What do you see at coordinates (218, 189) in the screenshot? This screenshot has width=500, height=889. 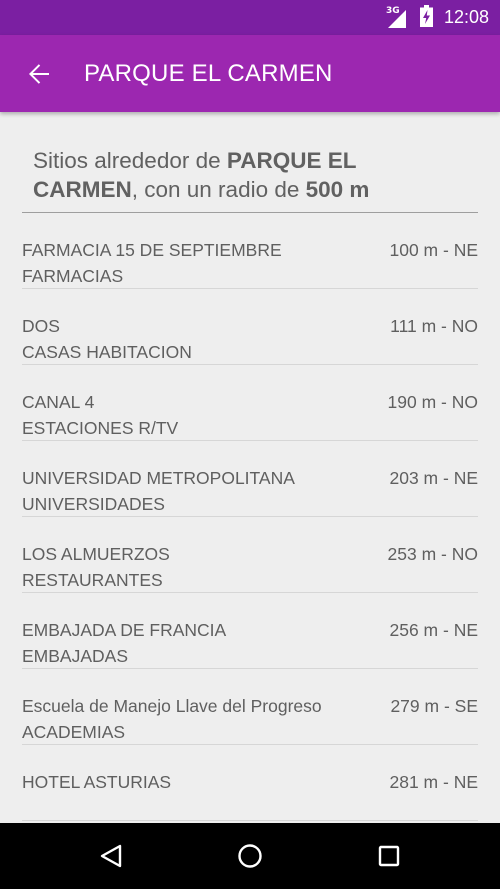 I see `header-middle: , con un radio de` at bounding box center [218, 189].